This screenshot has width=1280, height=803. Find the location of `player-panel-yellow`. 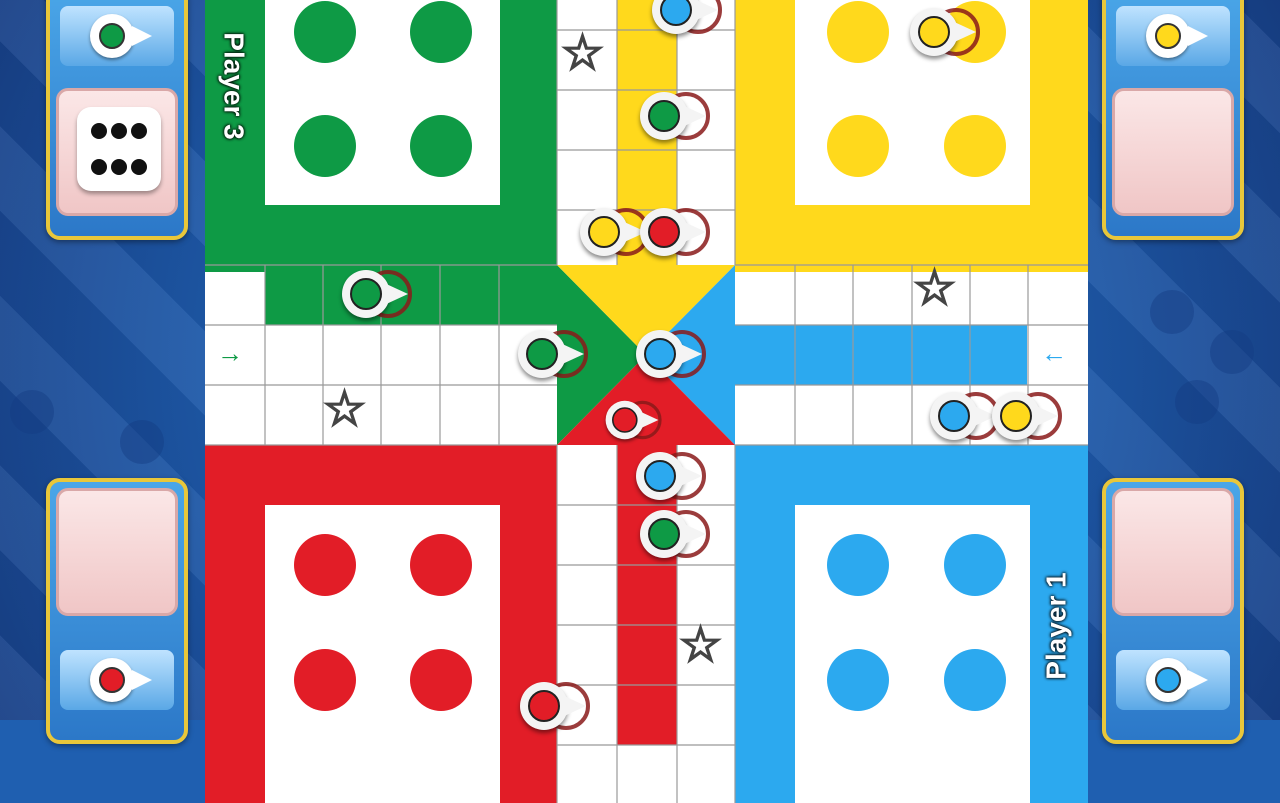

player-panel-yellow is located at coordinates (1173, 120).